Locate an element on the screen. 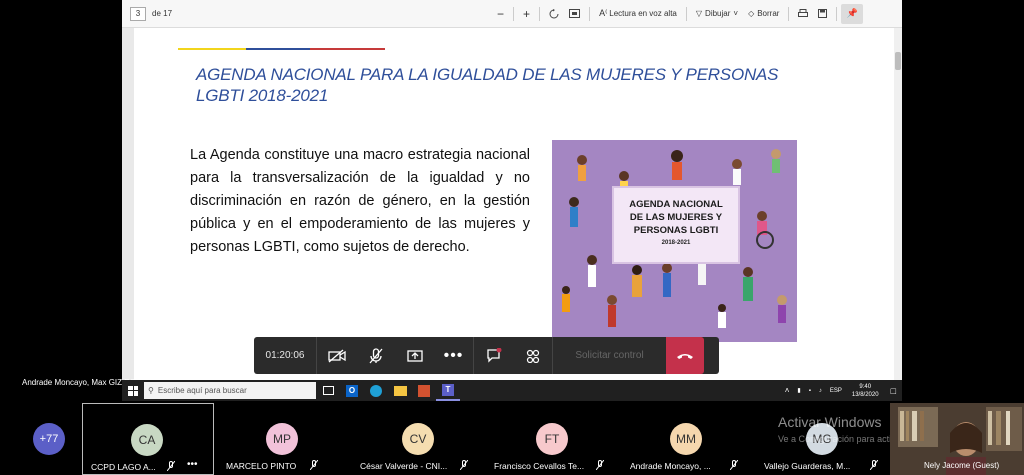 The height and width of the screenshot is (475, 1024). volume-icon: ♪ is located at coordinates (820, 391).